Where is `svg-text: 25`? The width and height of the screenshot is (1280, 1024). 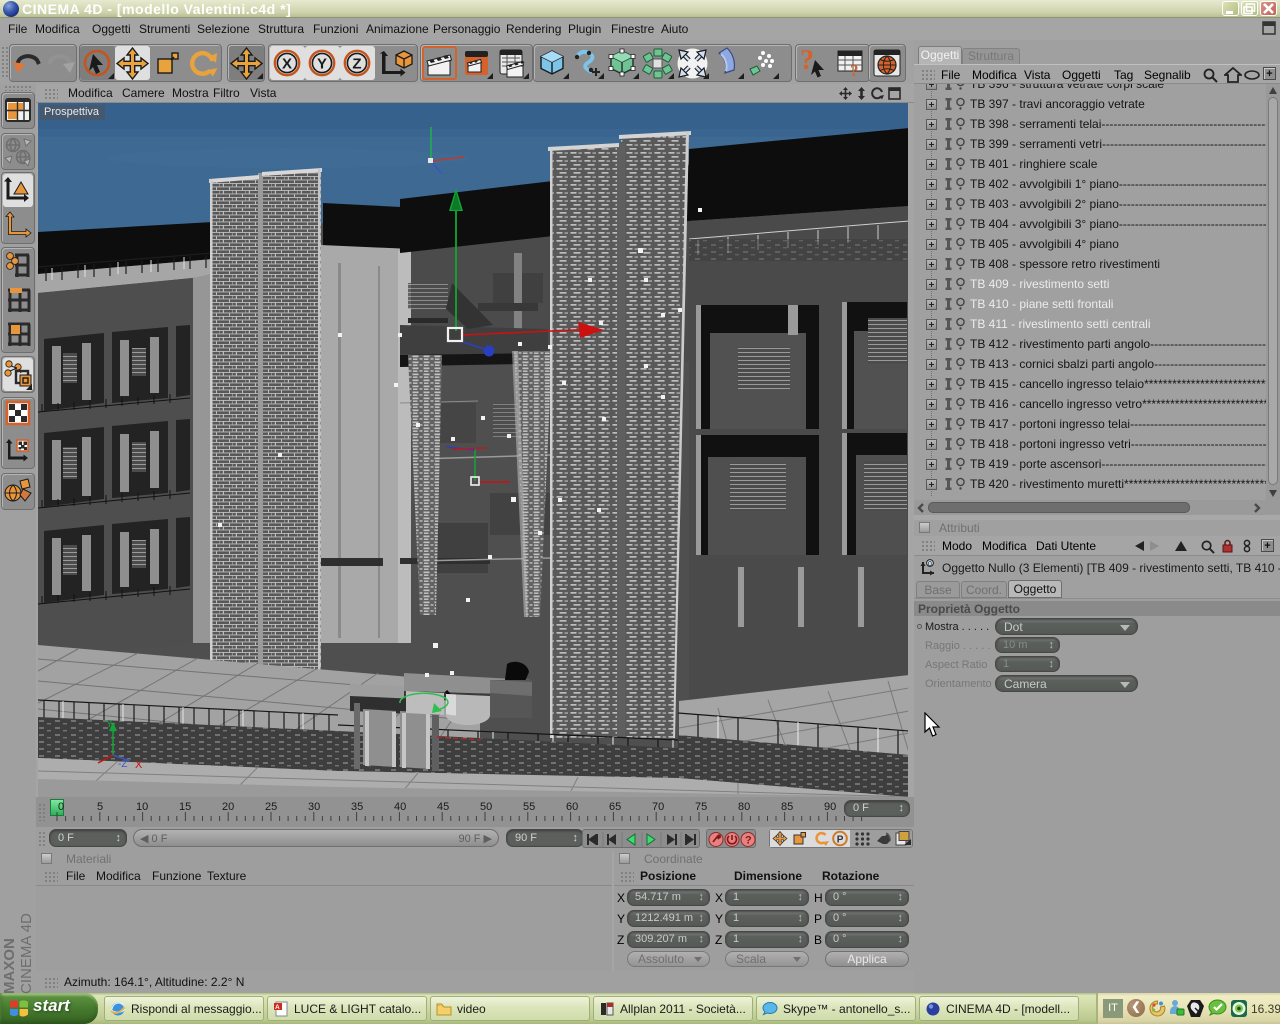 svg-text: 25 is located at coordinates (271, 807).